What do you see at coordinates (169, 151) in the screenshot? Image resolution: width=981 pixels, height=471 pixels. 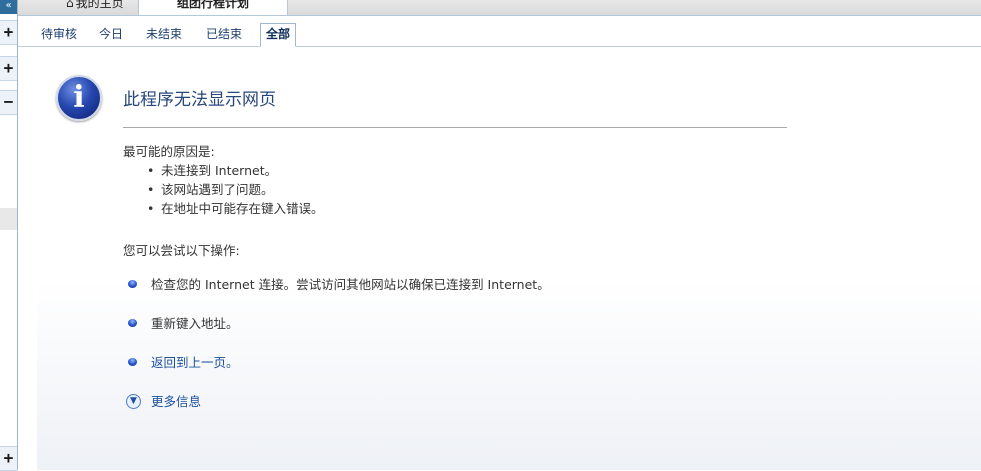 I see `reasons-heading: 最可能的原因是:` at bounding box center [169, 151].